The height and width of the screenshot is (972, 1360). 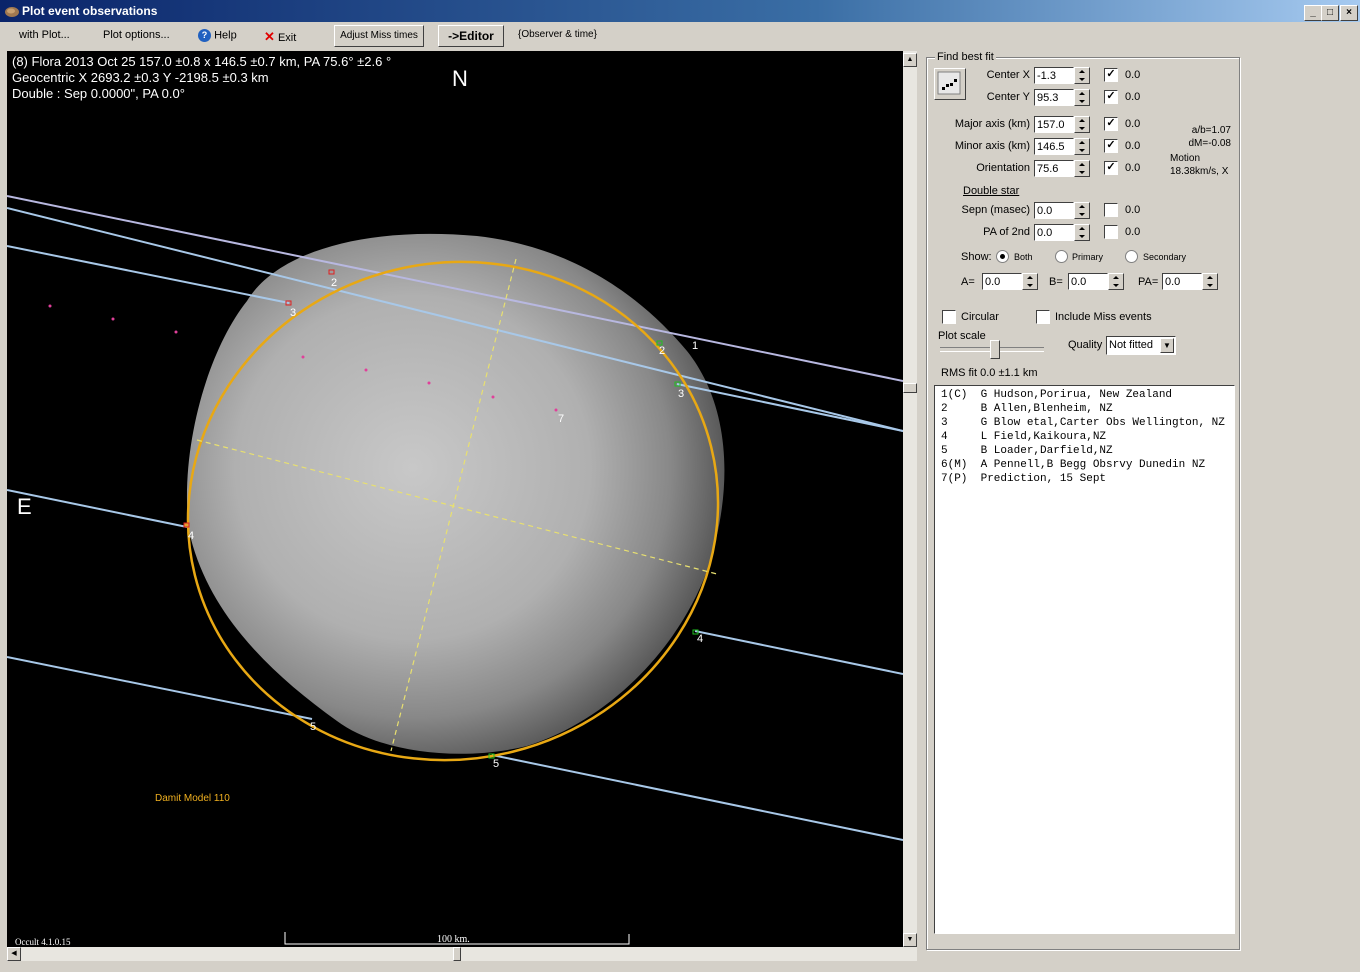 I want to click on sepn-checkbox, so click(x=1111, y=210).